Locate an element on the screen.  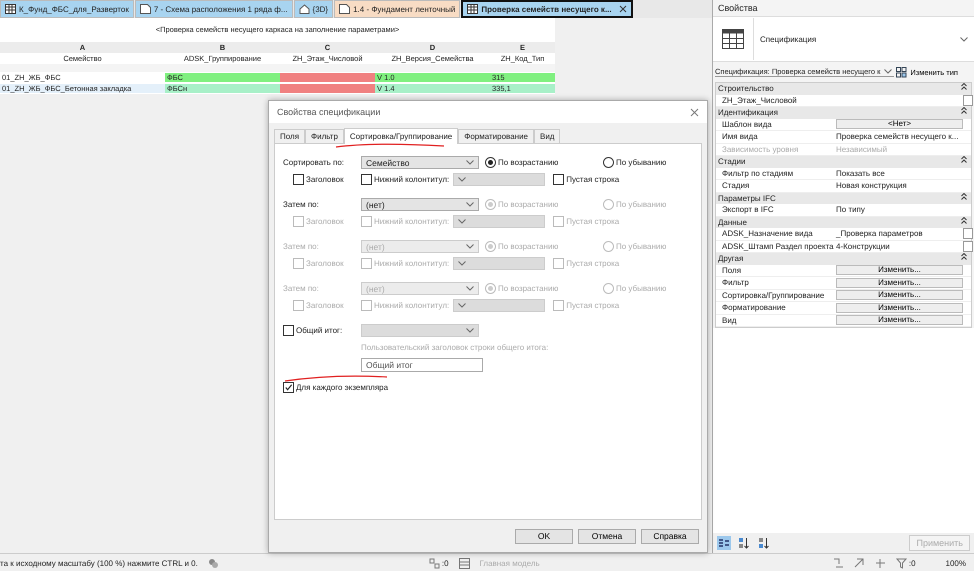
property-button: <Нет> is located at coordinates (899, 124).